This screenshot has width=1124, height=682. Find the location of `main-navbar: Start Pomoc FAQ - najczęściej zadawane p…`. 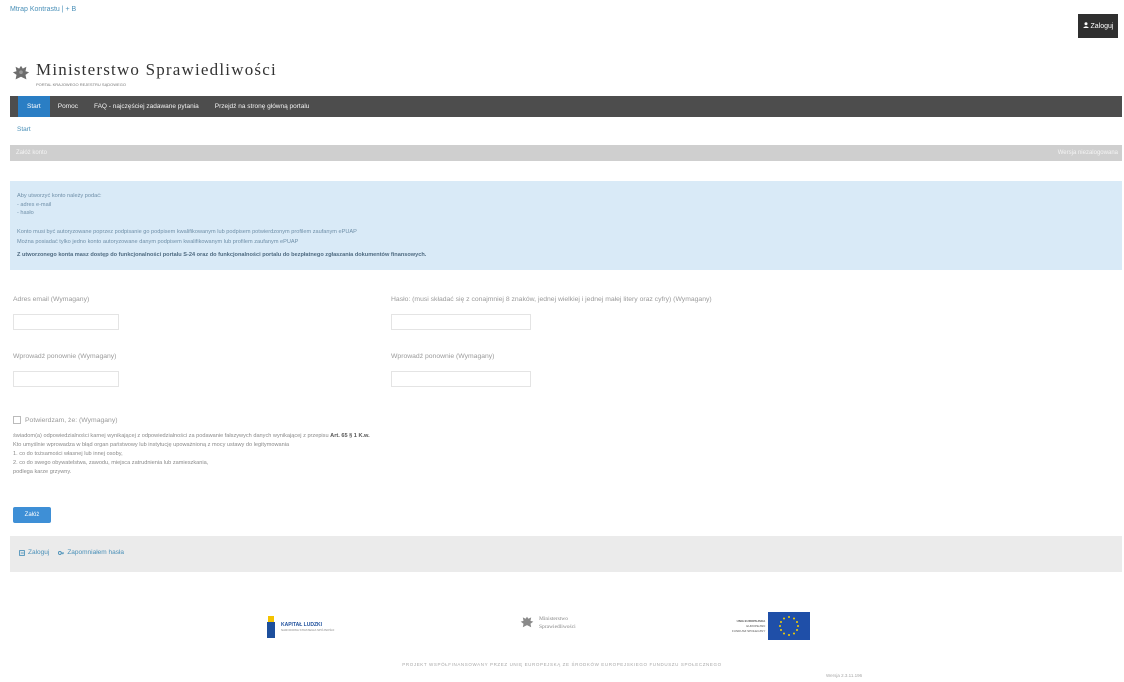

main-navbar: Start Pomoc FAQ - najczęściej zadawane p… is located at coordinates (566, 106).